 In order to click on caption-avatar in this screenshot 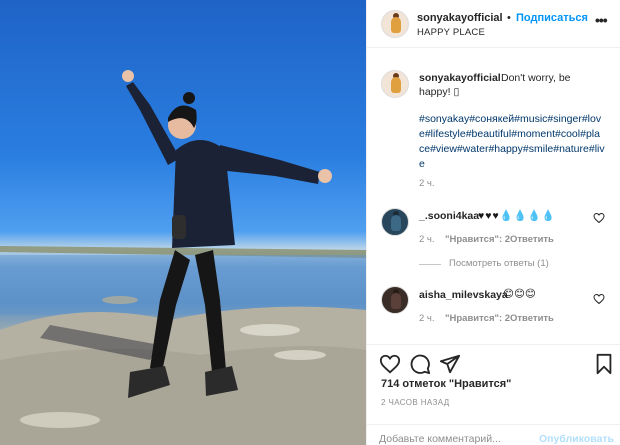, I will do `click(395, 84)`.